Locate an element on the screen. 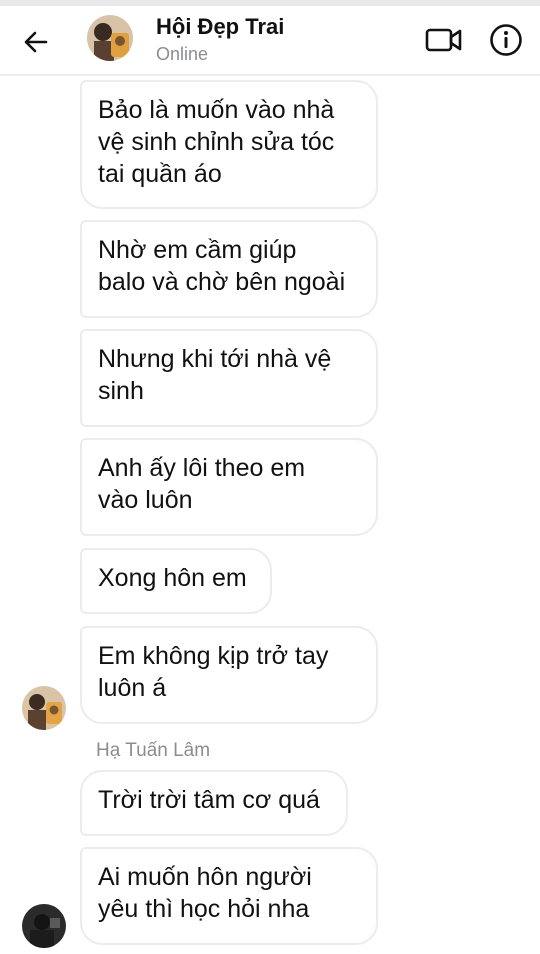 The image size is (540, 954). message-bubble: Ai muốn hôn người yêu thì học hỏi nha is located at coordinates (229, 896).